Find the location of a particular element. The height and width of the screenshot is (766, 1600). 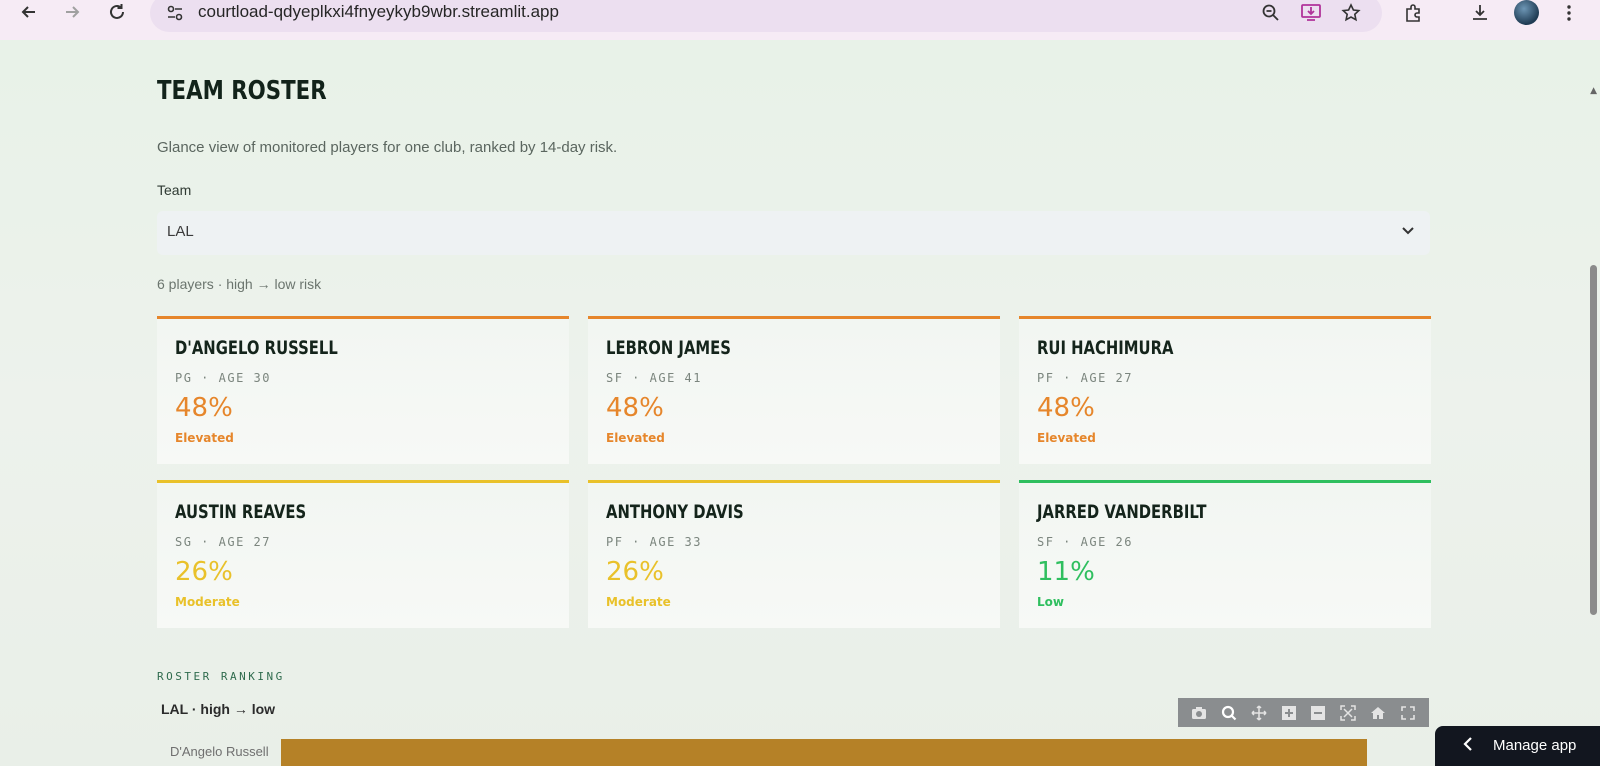

team-select: LAL is located at coordinates (793, 233).